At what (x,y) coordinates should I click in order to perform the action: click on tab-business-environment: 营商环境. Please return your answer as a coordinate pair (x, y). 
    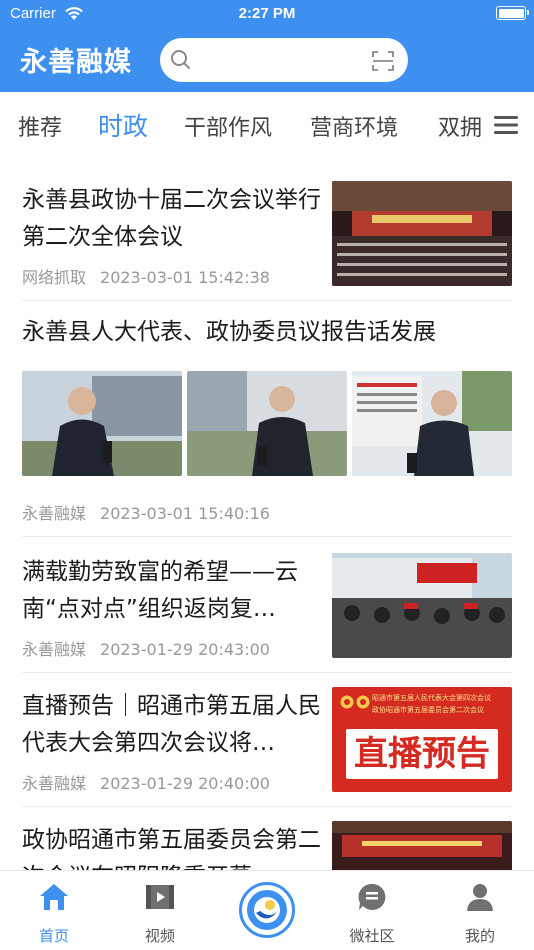
    Looking at the image, I should click on (354, 126).